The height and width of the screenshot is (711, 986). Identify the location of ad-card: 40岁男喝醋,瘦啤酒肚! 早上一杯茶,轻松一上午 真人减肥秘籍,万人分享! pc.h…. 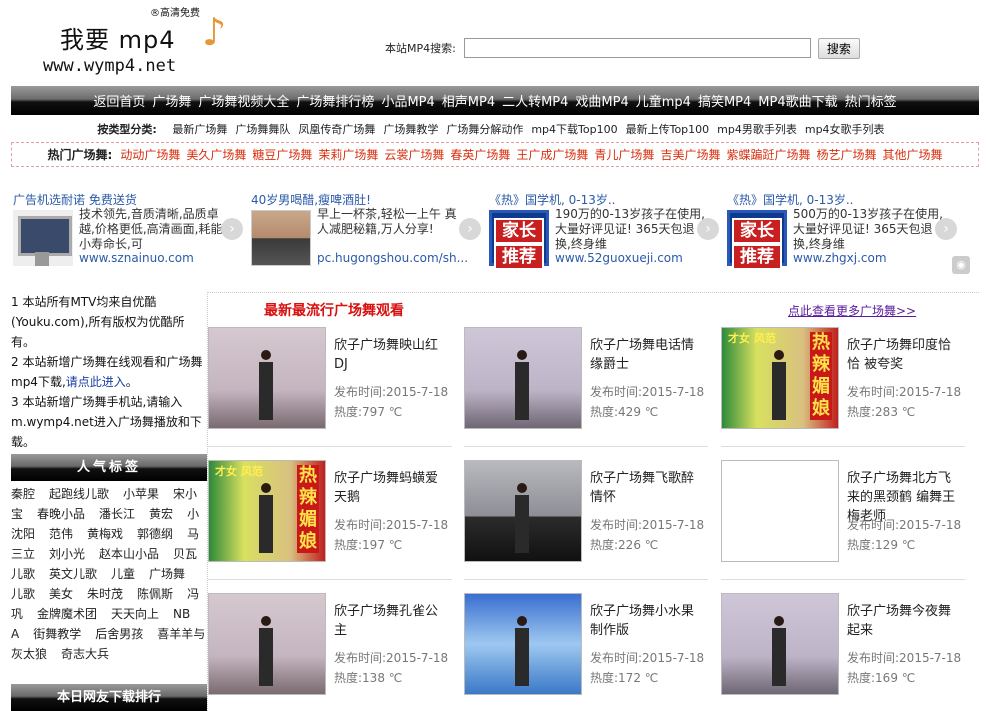
(367, 228).